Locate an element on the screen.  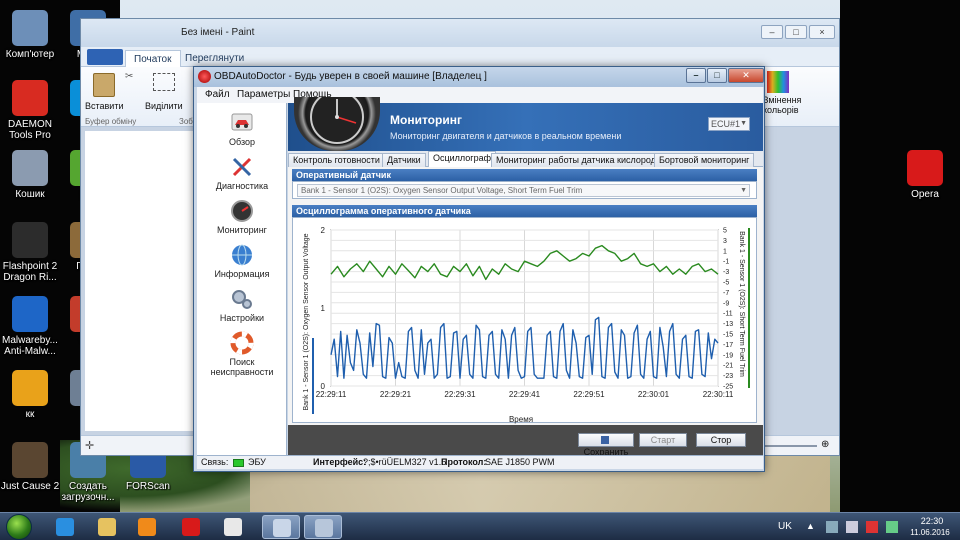
protocol-value: SAE J1850 PWM is located at coordinates (520, 462).